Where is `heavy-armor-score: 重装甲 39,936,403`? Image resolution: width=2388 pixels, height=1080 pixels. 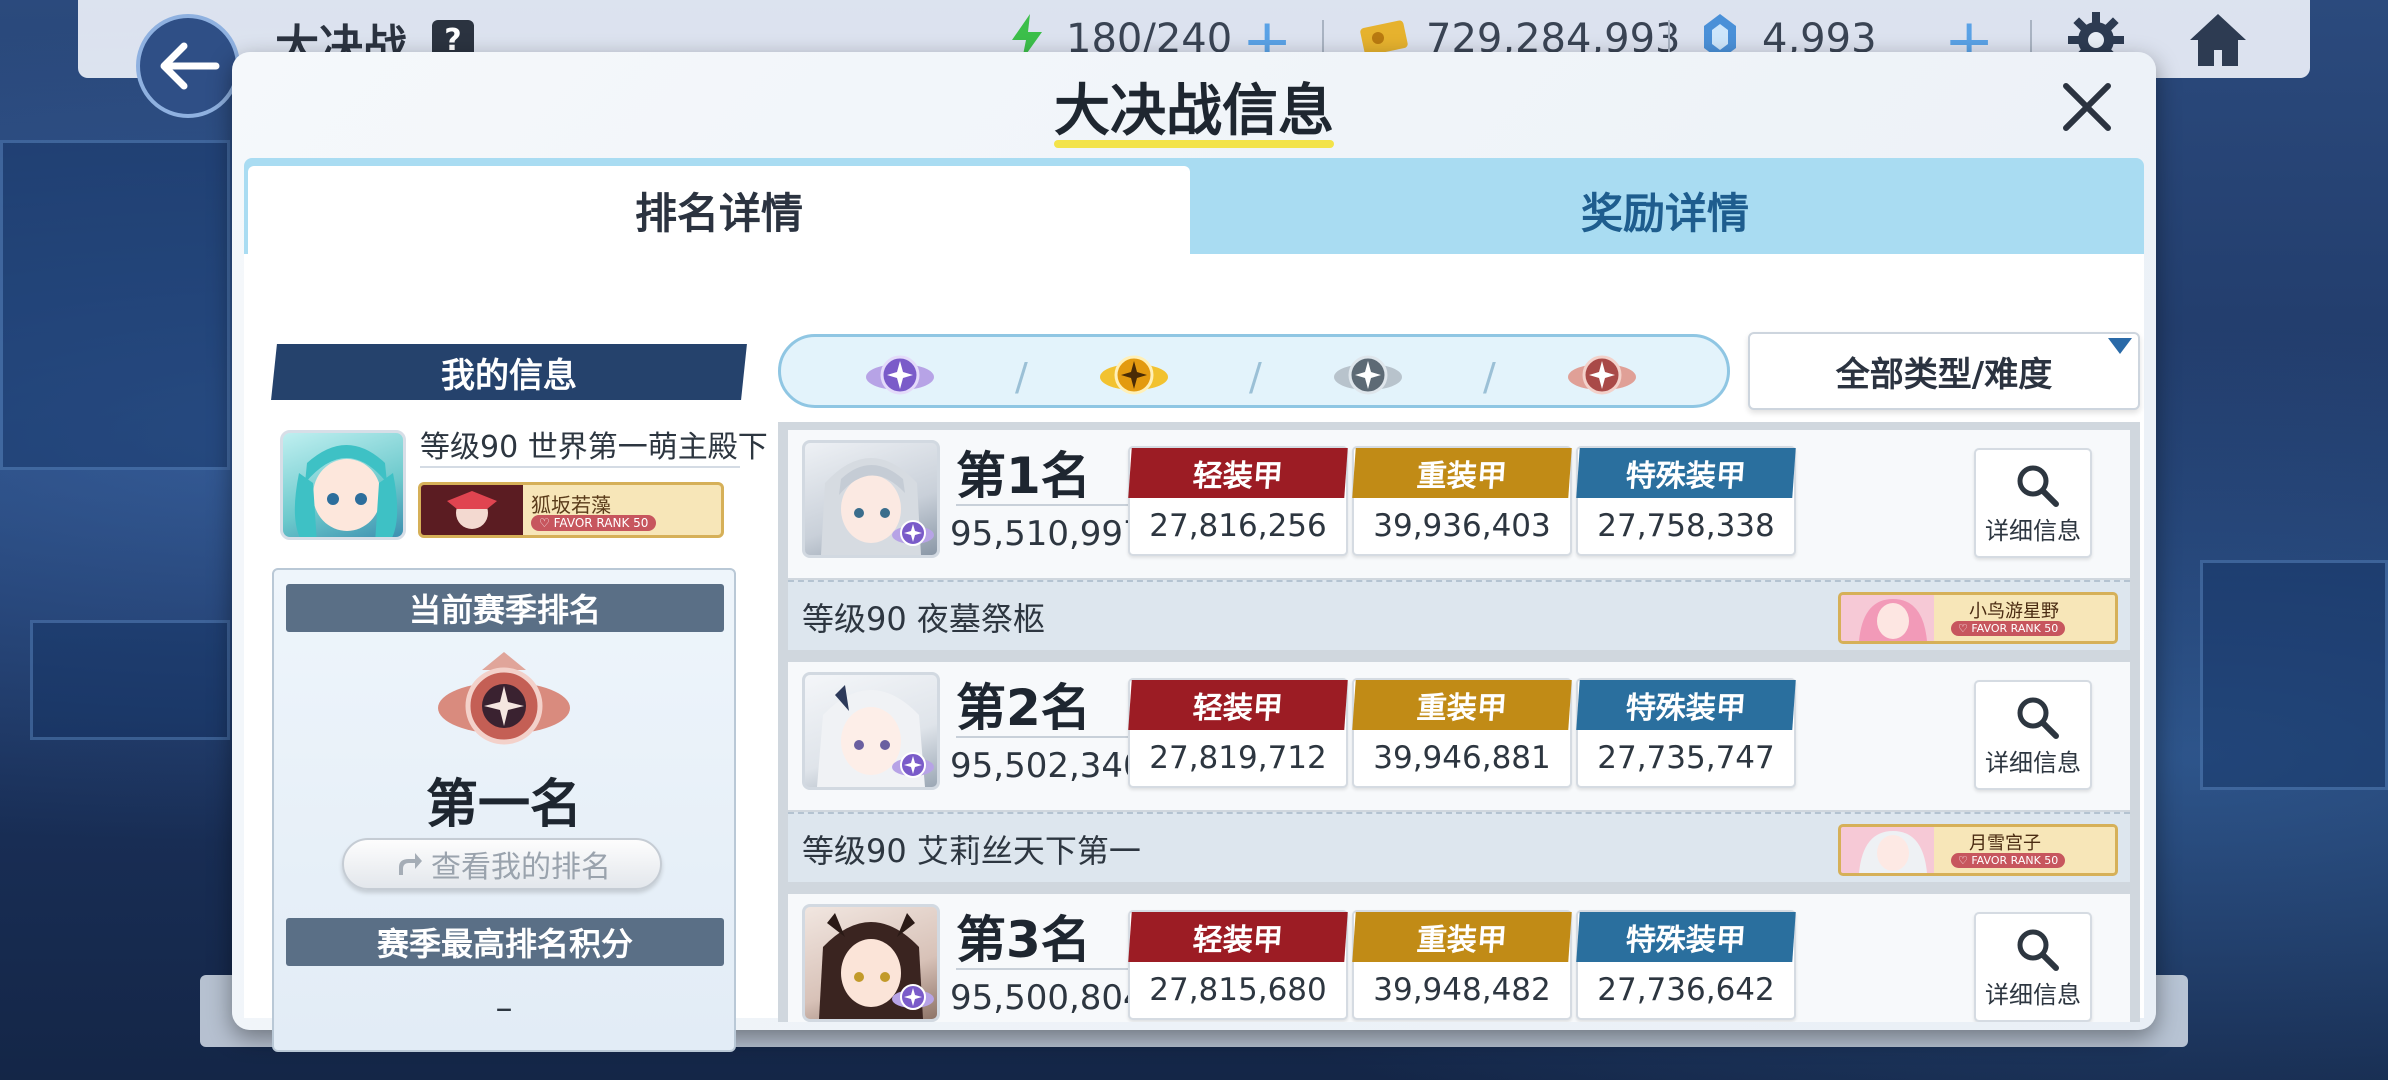 heavy-armor-score: 重装甲 39,936,403 is located at coordinates (1462, 501).